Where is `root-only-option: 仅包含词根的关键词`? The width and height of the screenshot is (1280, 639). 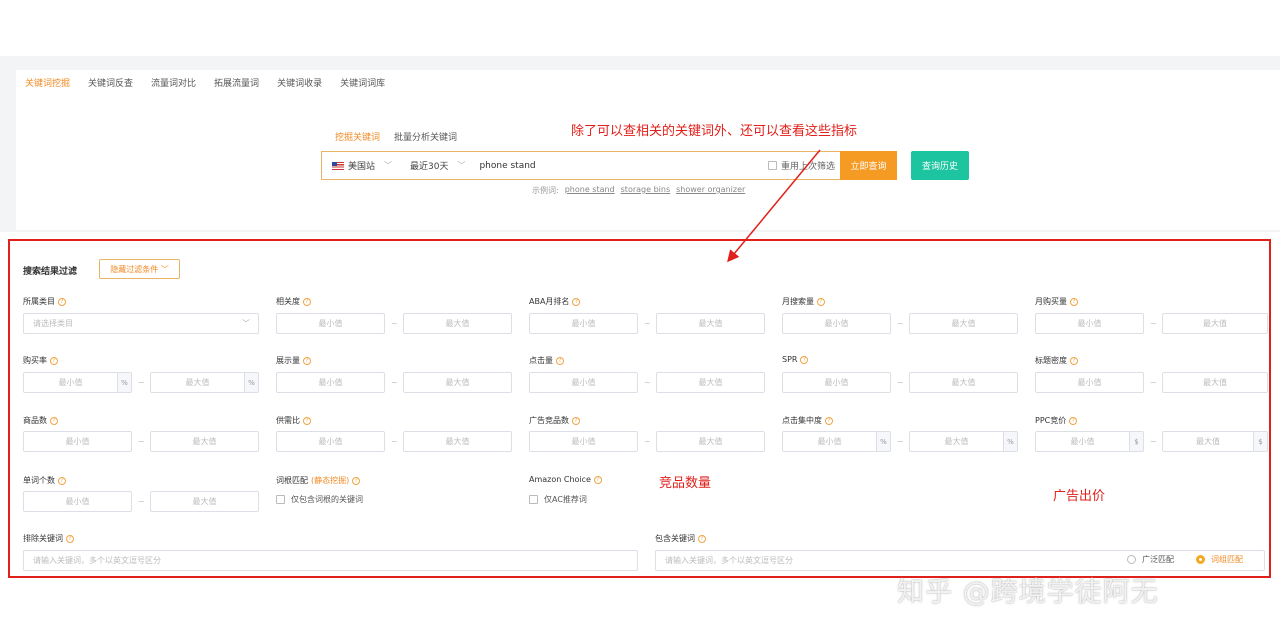 root-only-option: 仅包含词根的关键词 is located at coordinates (319, 499).